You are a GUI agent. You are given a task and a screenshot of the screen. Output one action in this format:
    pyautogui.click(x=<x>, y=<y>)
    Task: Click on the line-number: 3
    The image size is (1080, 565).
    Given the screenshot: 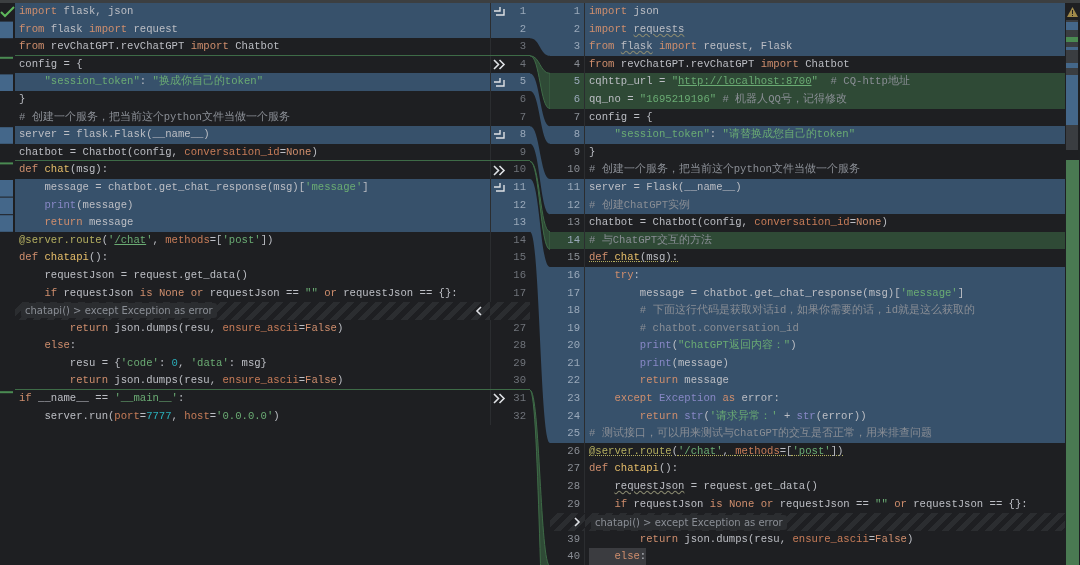 What is the action you would take?
    pyautogui.click(x=576, y=47)
    